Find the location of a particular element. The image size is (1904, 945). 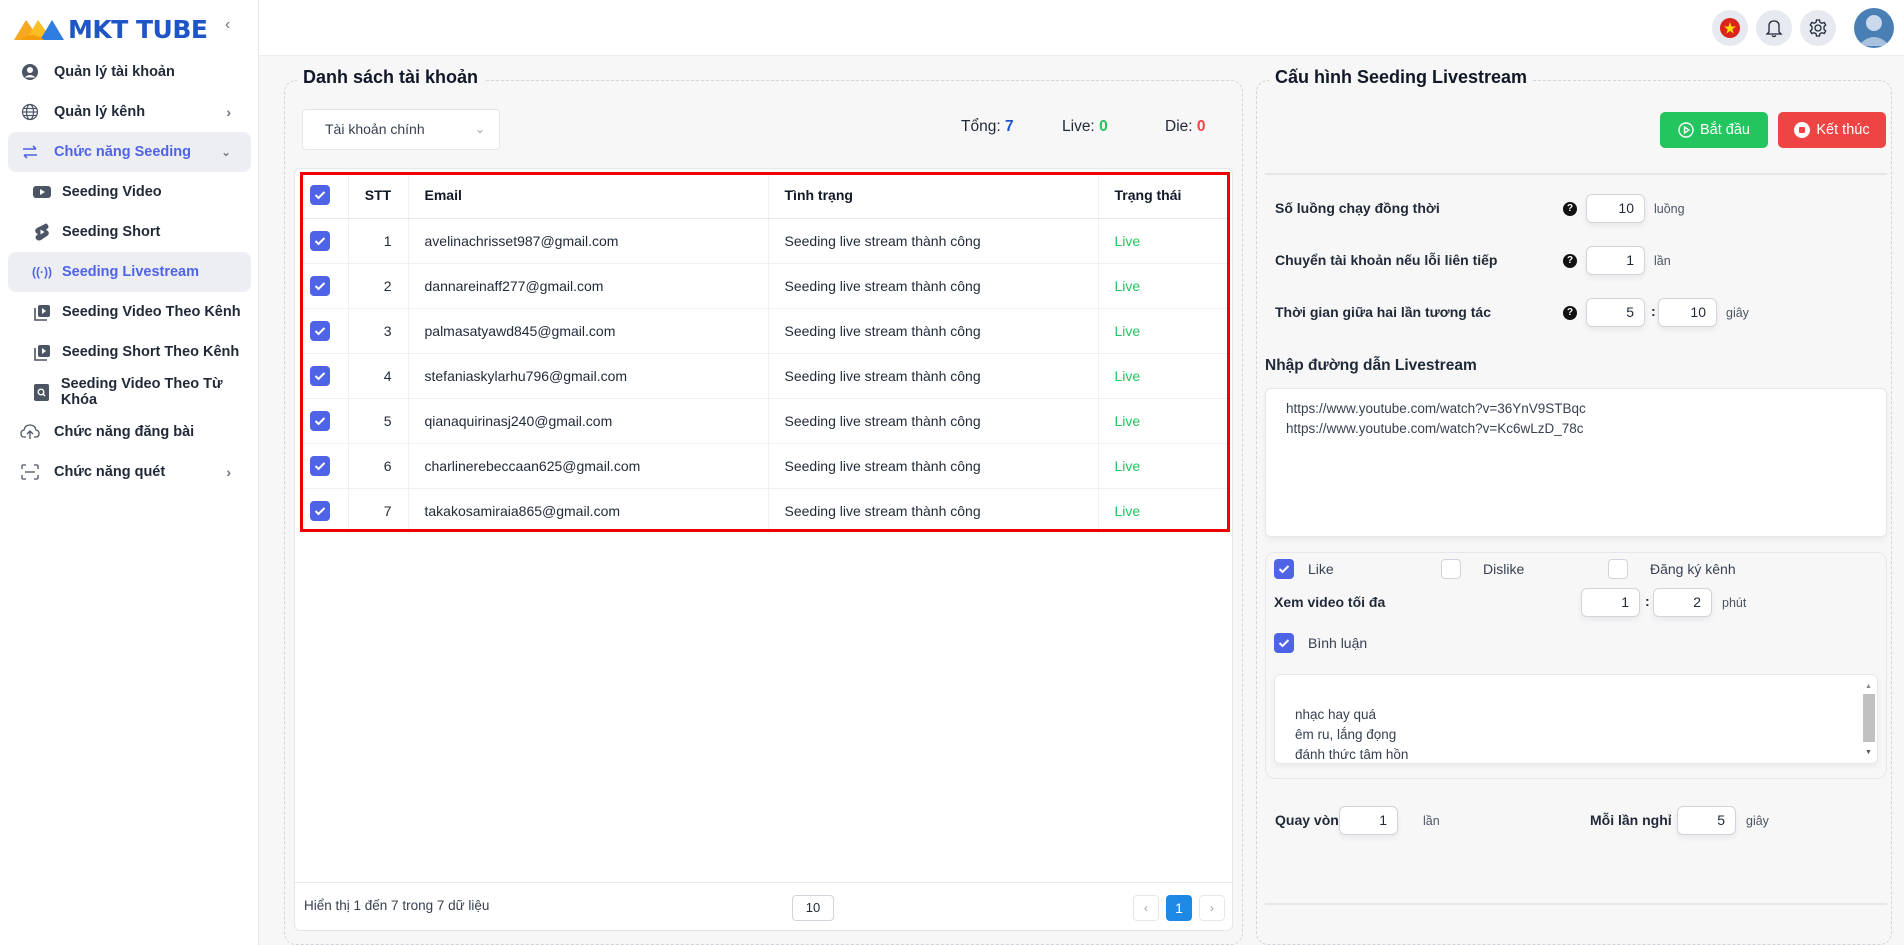

subscribe-option: Đăng ký kênh is located at coordinates (1672, 569).